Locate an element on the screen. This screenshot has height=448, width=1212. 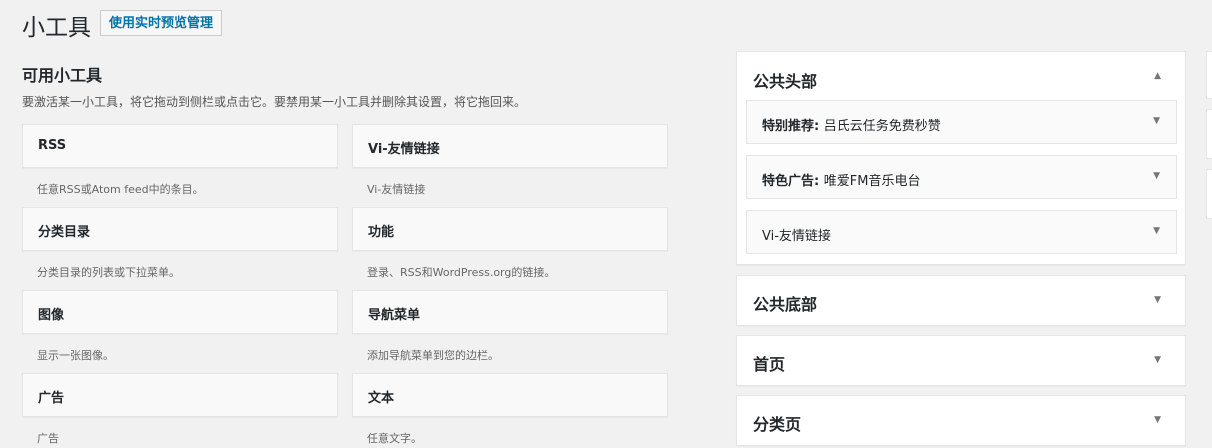
placed-widget-label: 特别推荐: 吕氏云任务免费秒赞 is located at coordinates (851, 126).